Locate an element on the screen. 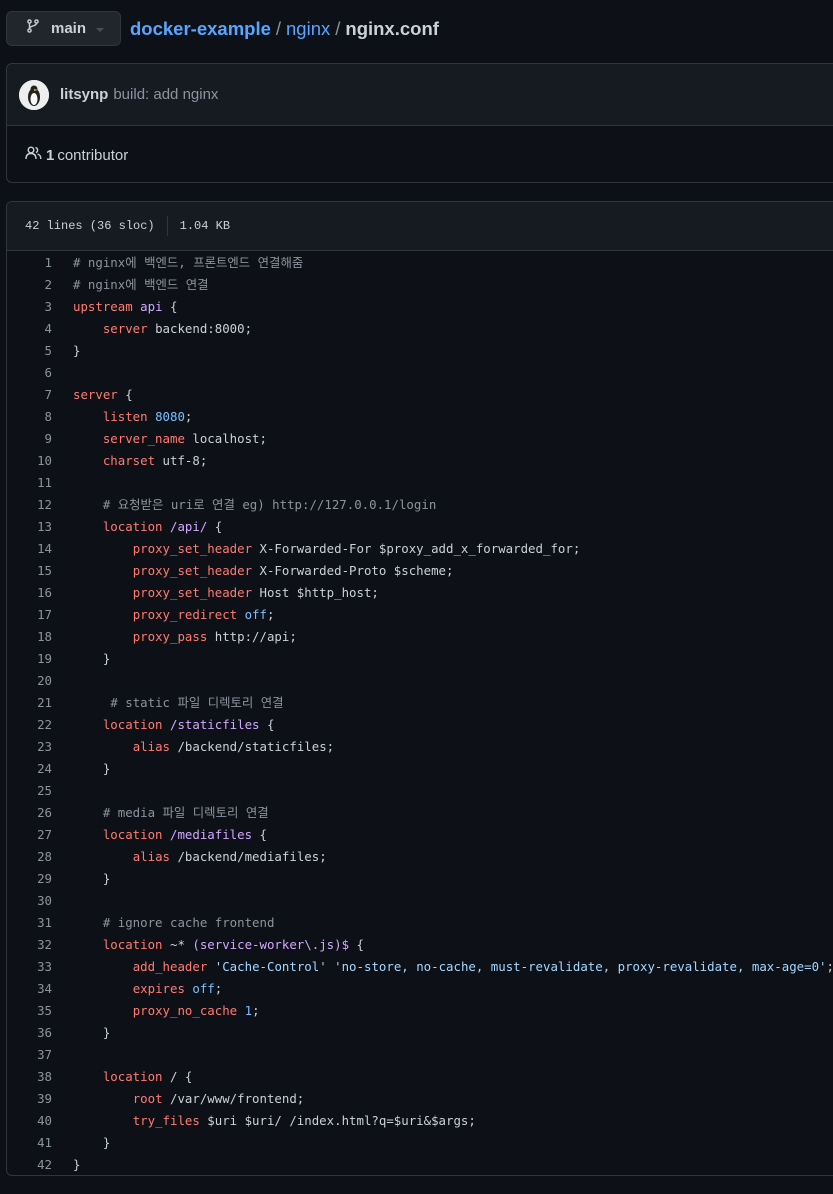  line-number: 34 is located at coordinates (29, 988).